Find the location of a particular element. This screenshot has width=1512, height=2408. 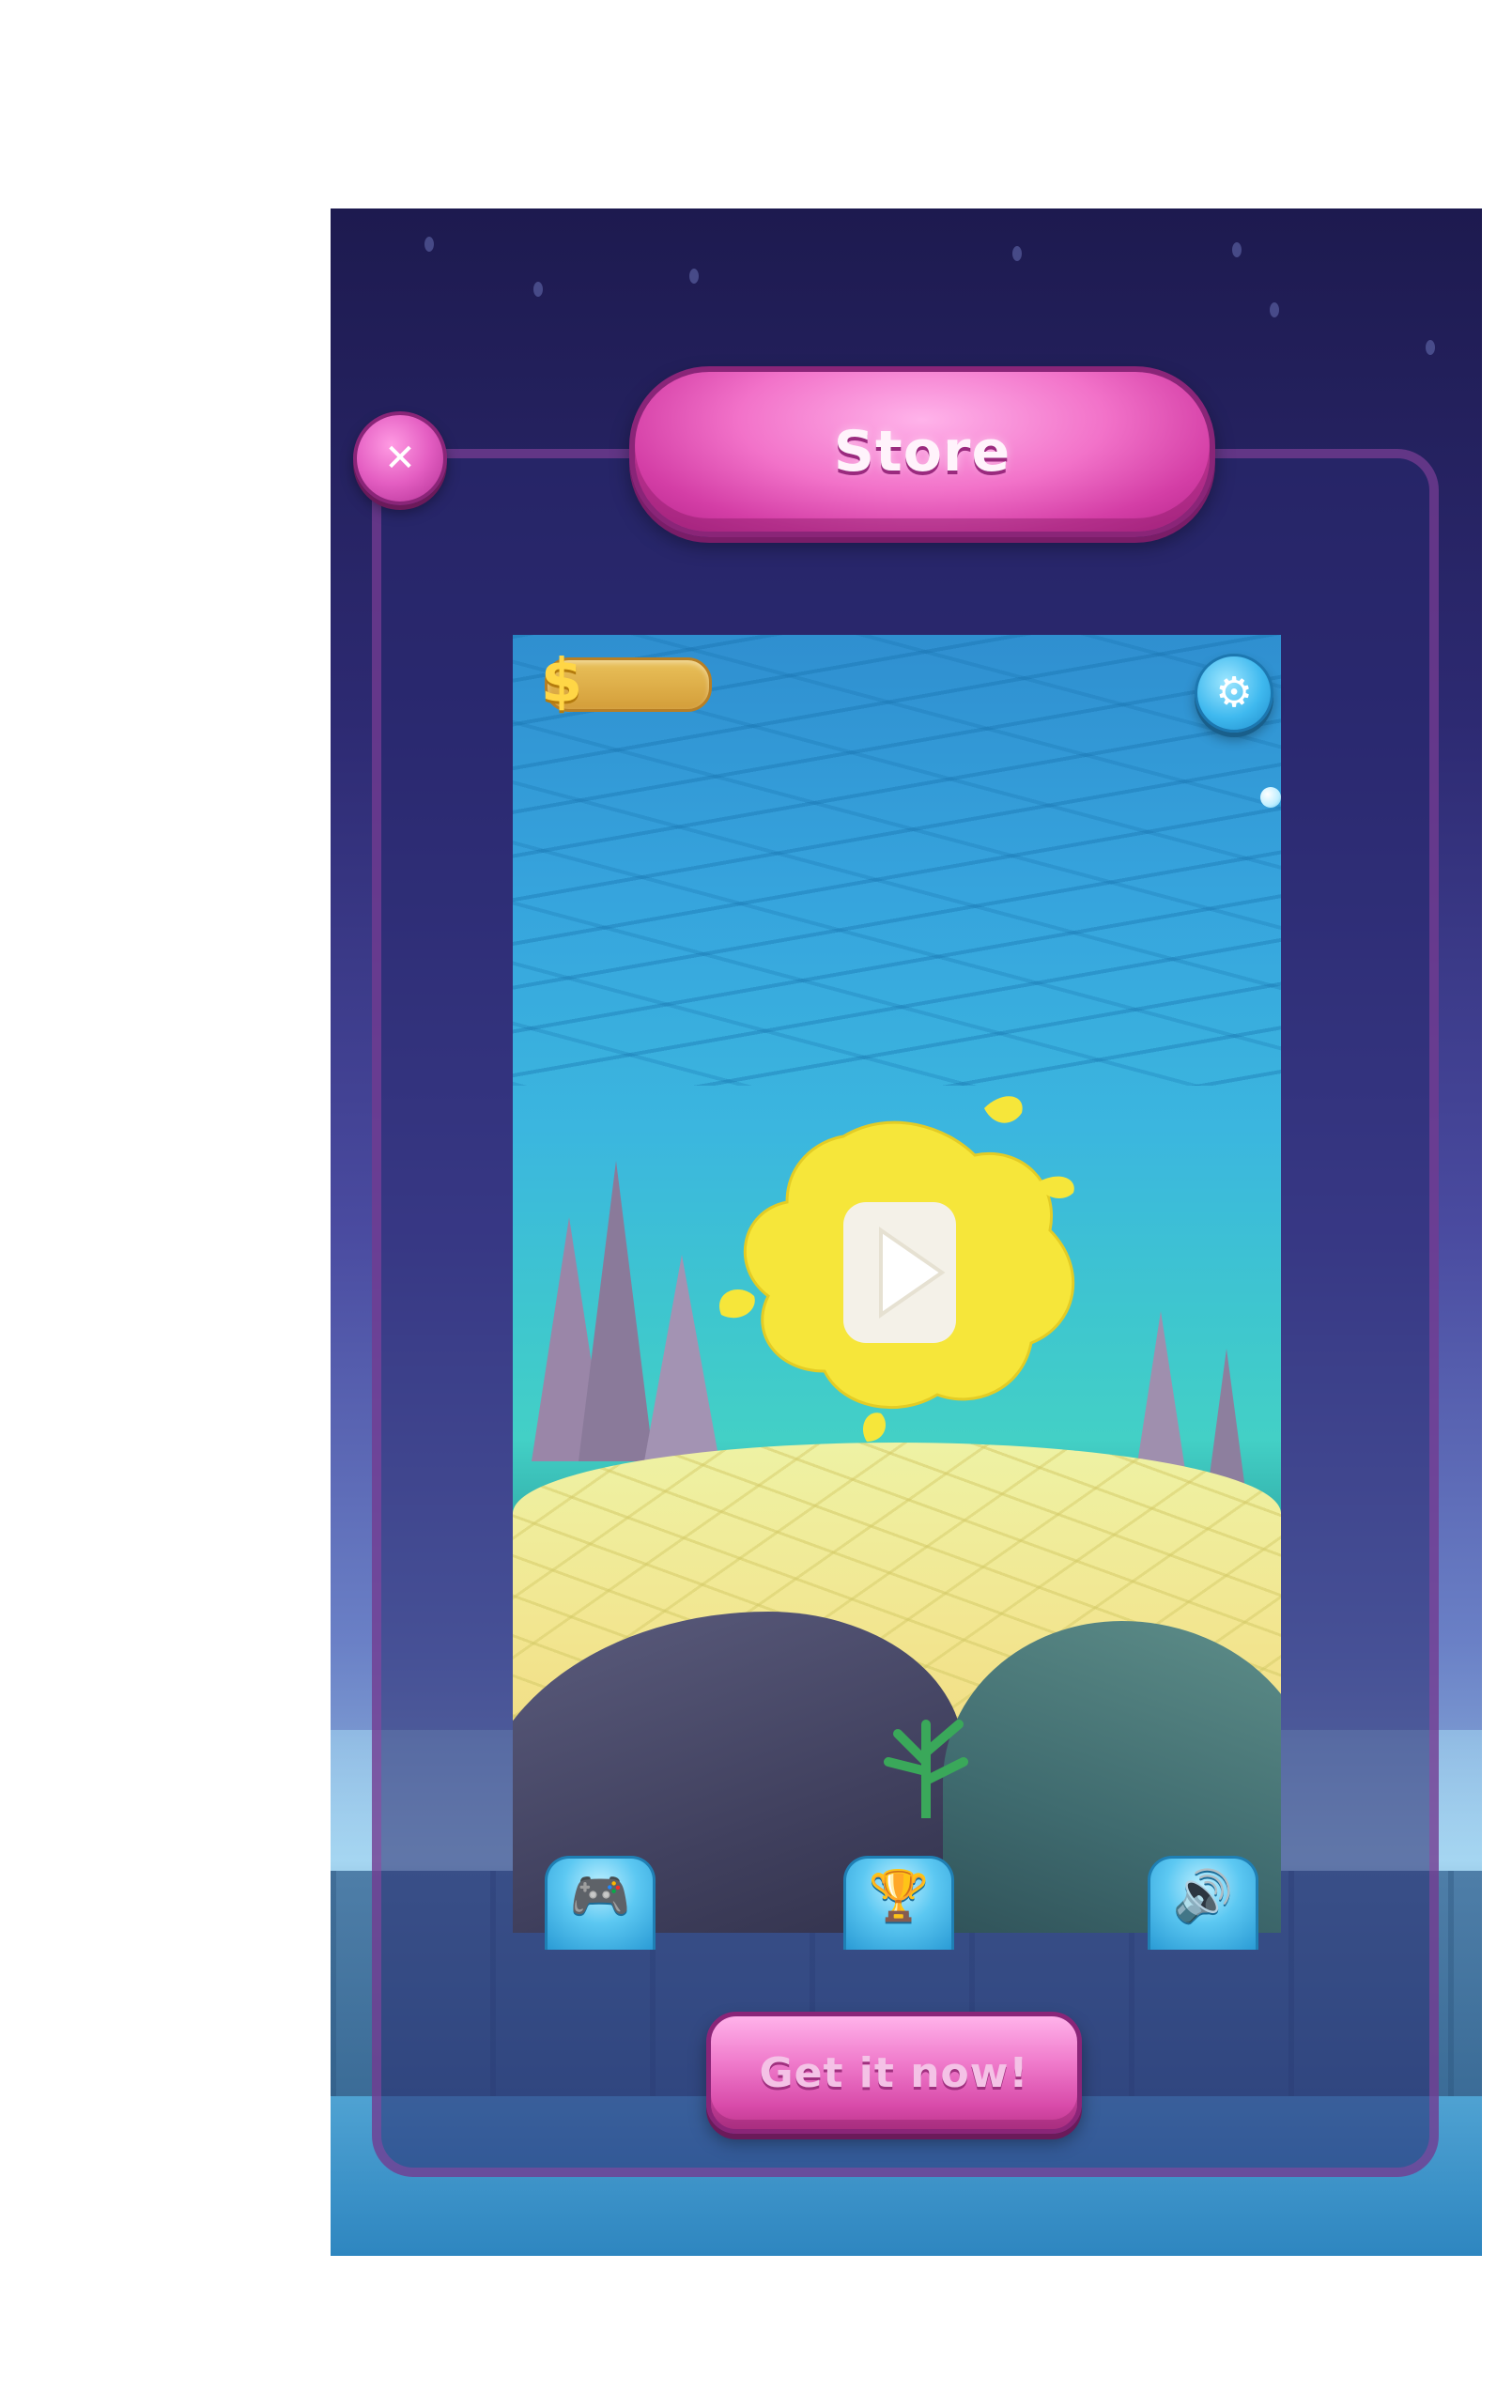

get-it-now-label: Get it now! is located at coordinates (894, 2072).